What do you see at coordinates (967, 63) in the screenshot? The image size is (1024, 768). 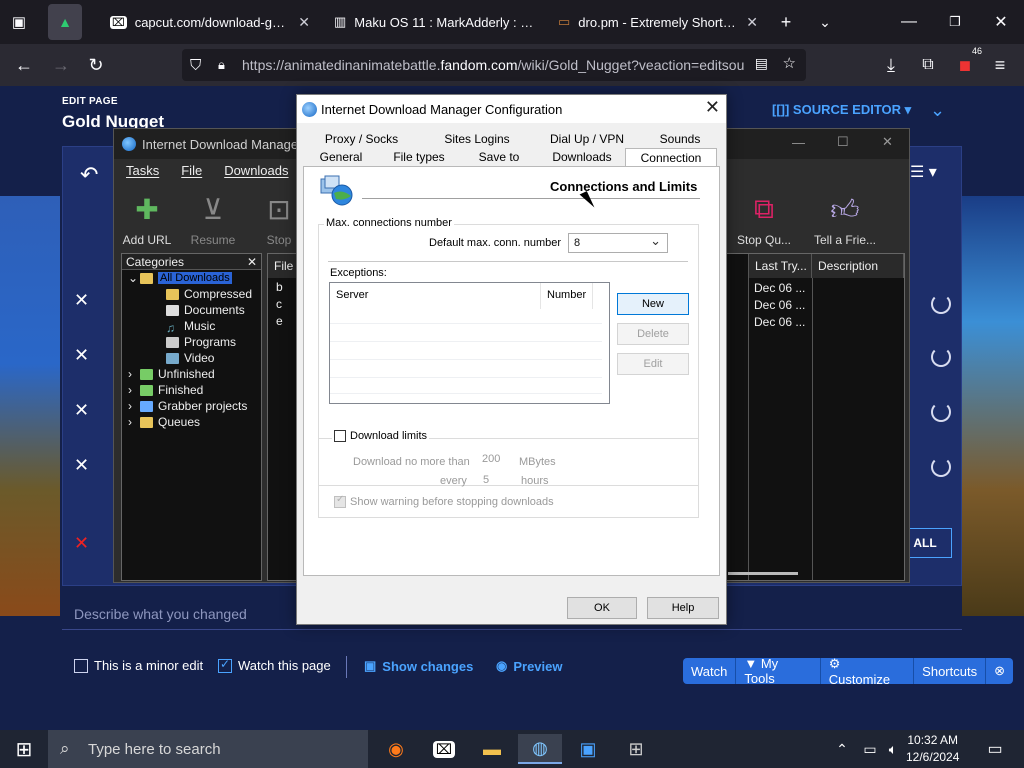 I see `addon-icon: ◼ 46` at bounding box center [967, 63].